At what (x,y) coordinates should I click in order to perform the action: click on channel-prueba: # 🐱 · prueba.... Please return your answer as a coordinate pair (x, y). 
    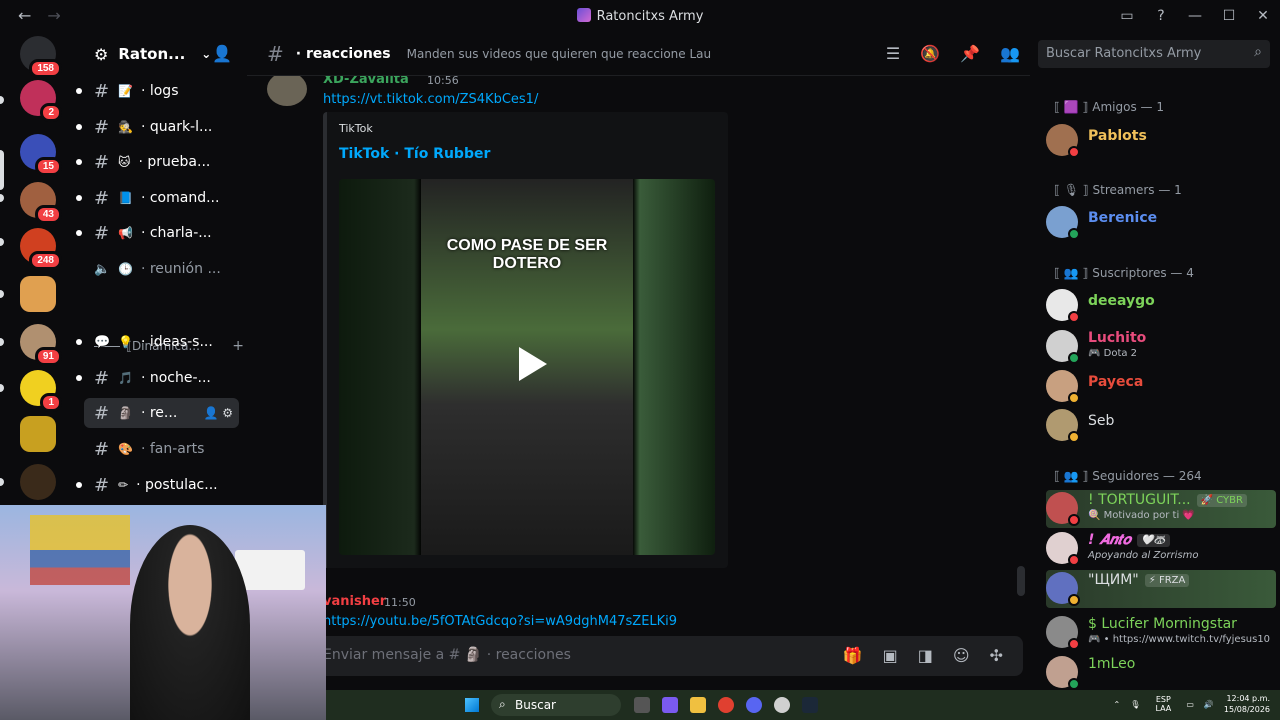
    Looking at the image, I should click on (161, 162).